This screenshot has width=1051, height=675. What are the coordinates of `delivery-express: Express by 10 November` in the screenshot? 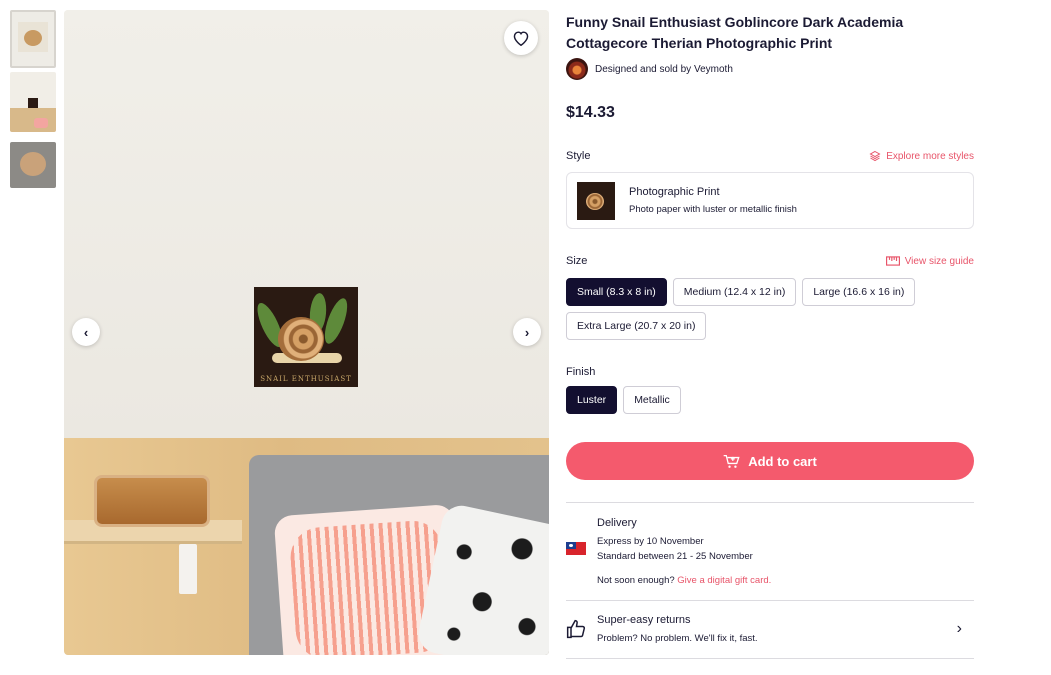 It's located at (650, 541).